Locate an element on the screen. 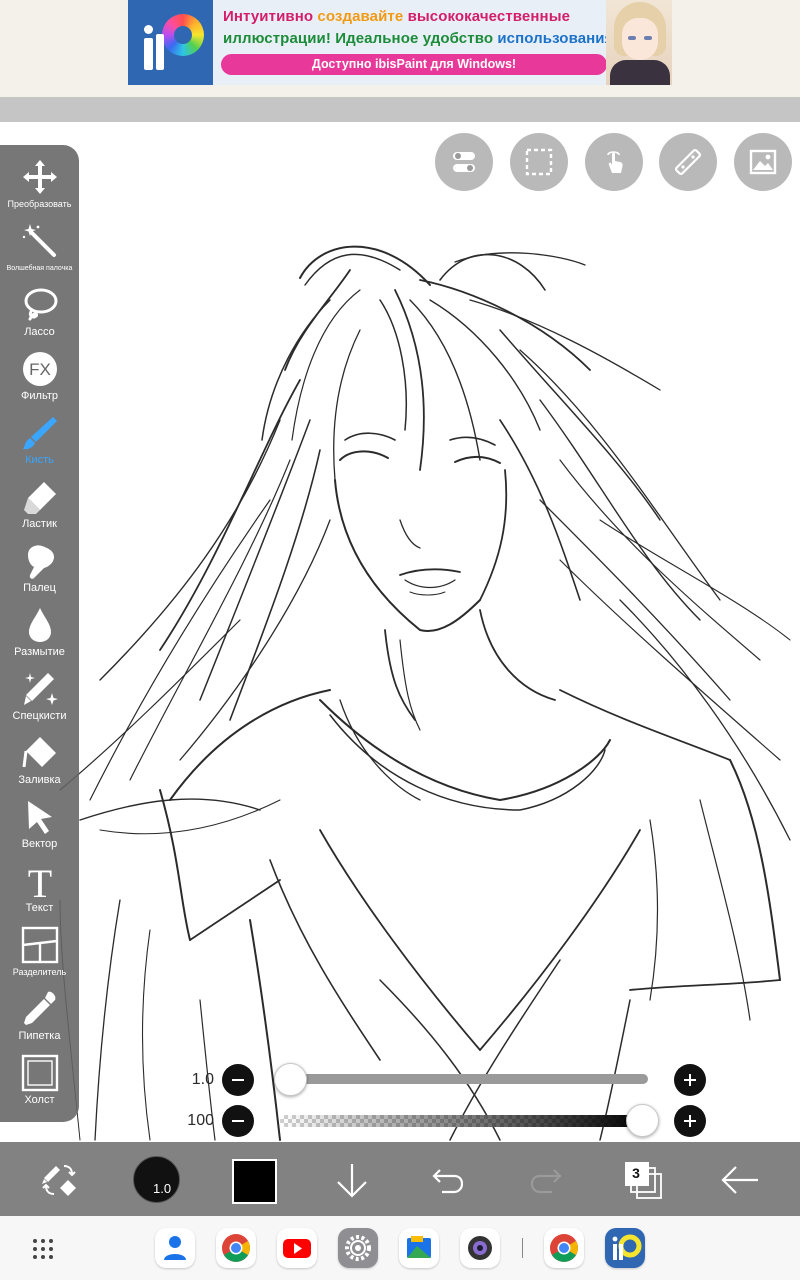 This screenshot has height=1280, width=800. back-button is located at coordinates (740, 1180).